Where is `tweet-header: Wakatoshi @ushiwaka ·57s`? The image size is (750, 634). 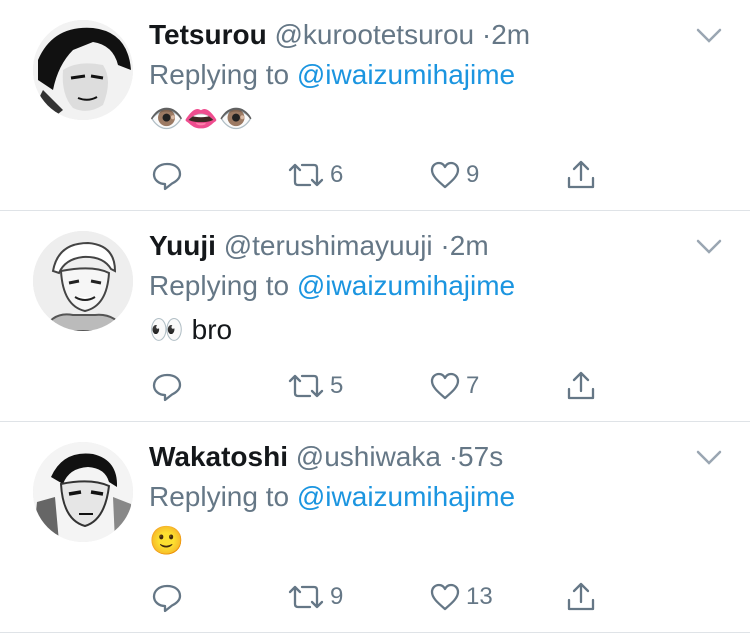
tweet-header: Wakatoshi @ushiwaka ·57s is located at coordinates (419, 457).